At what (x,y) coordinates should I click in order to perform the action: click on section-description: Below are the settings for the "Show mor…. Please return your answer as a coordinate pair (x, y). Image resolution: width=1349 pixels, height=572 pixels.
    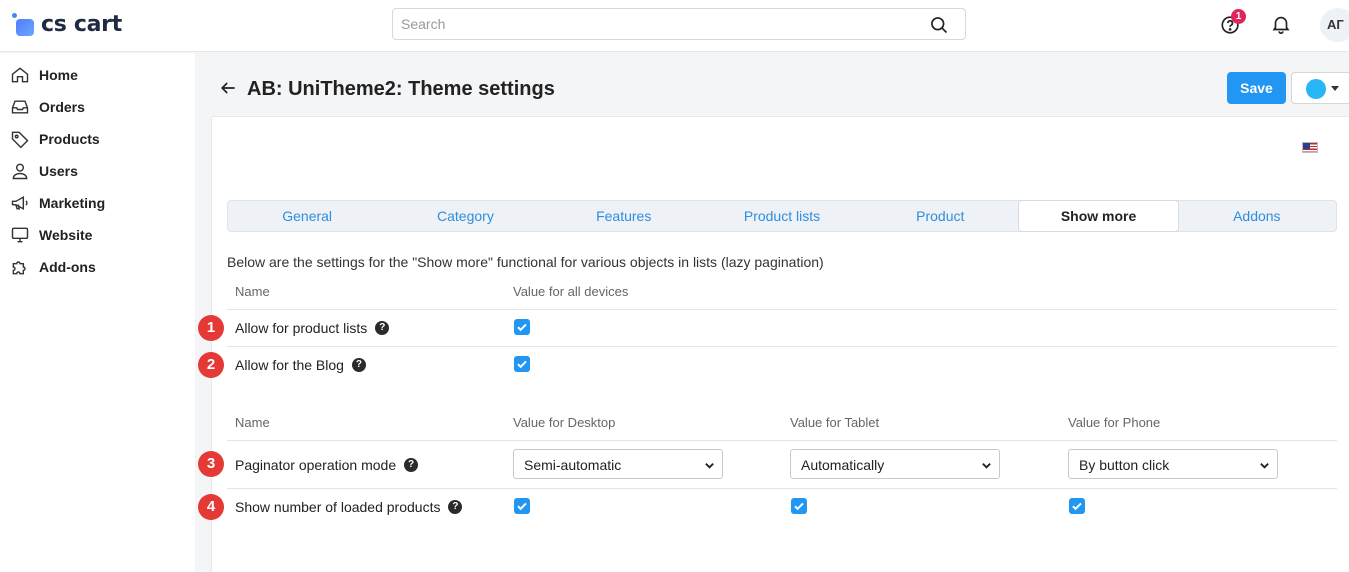
    Looking at the image, I should click on (525, 262).